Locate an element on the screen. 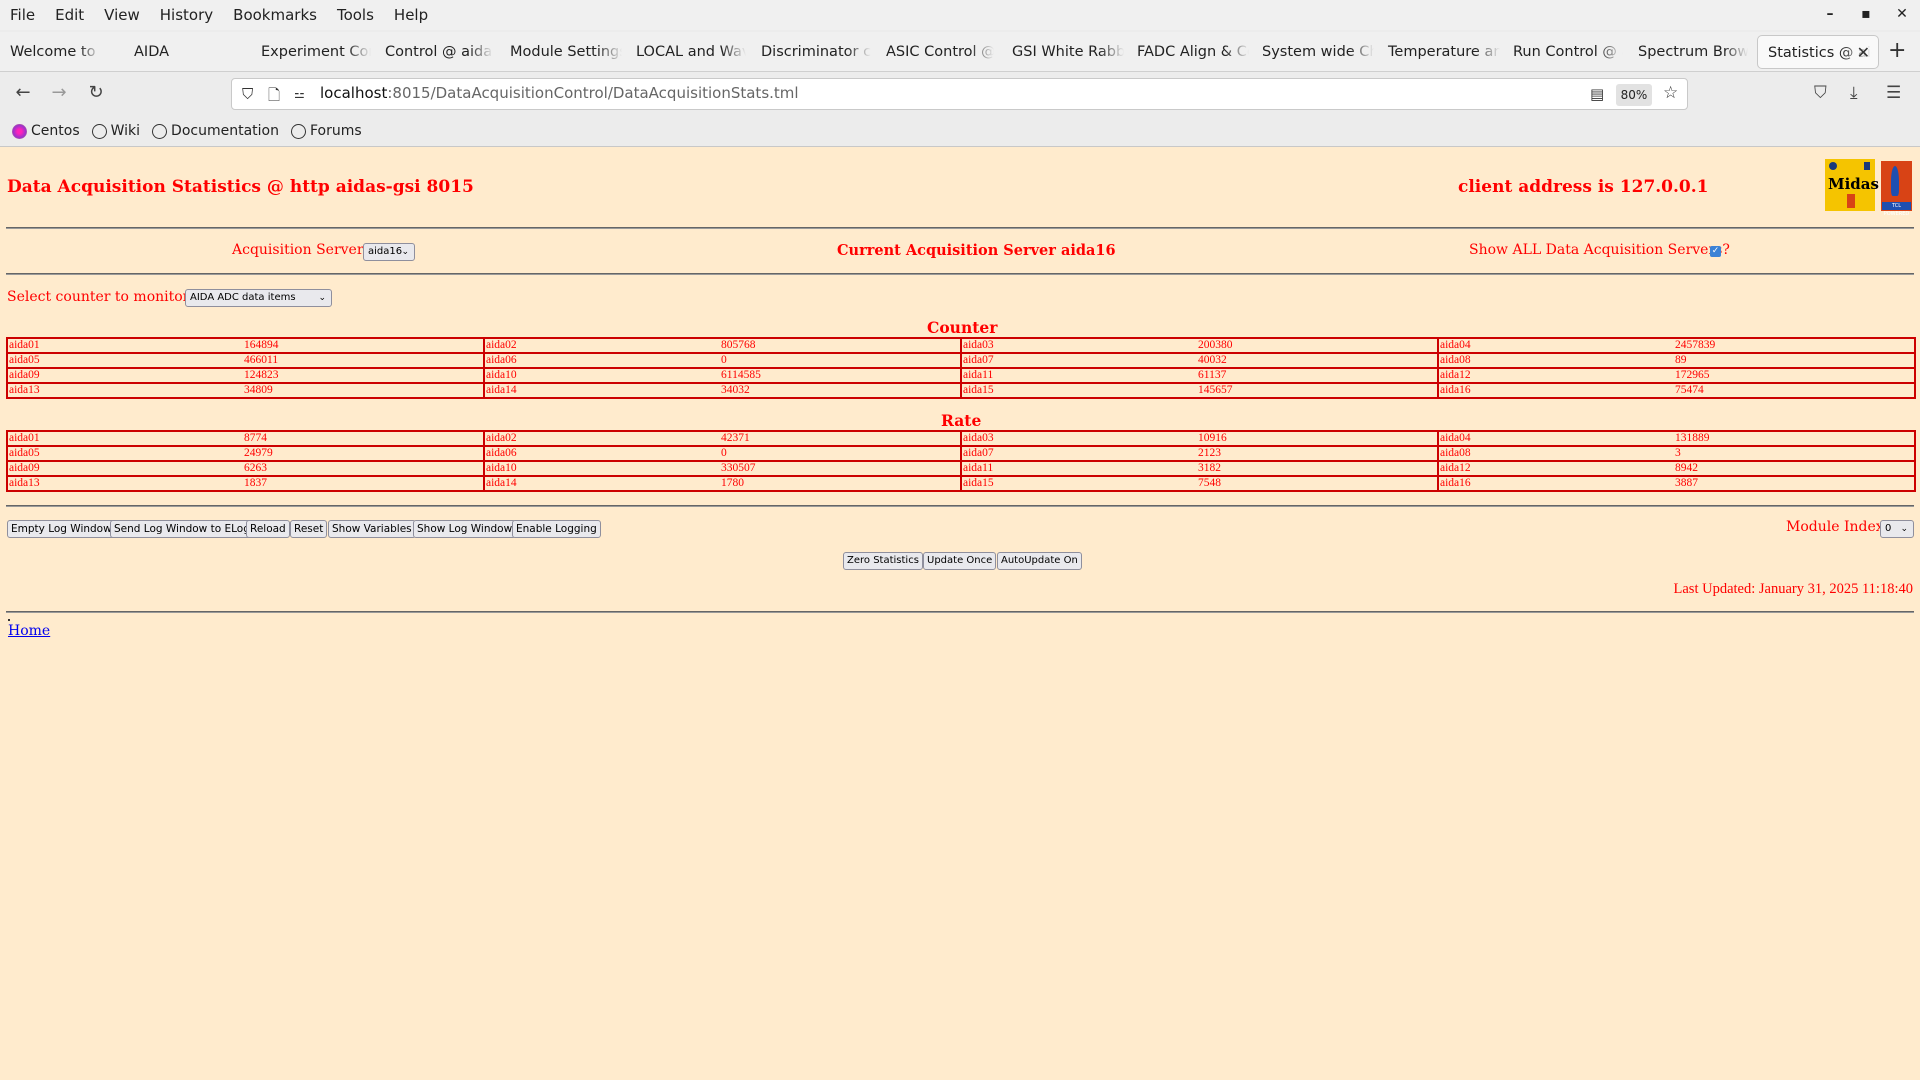  autoupdate-button: AutoUpdate On is located at coordinates (1039, 561).